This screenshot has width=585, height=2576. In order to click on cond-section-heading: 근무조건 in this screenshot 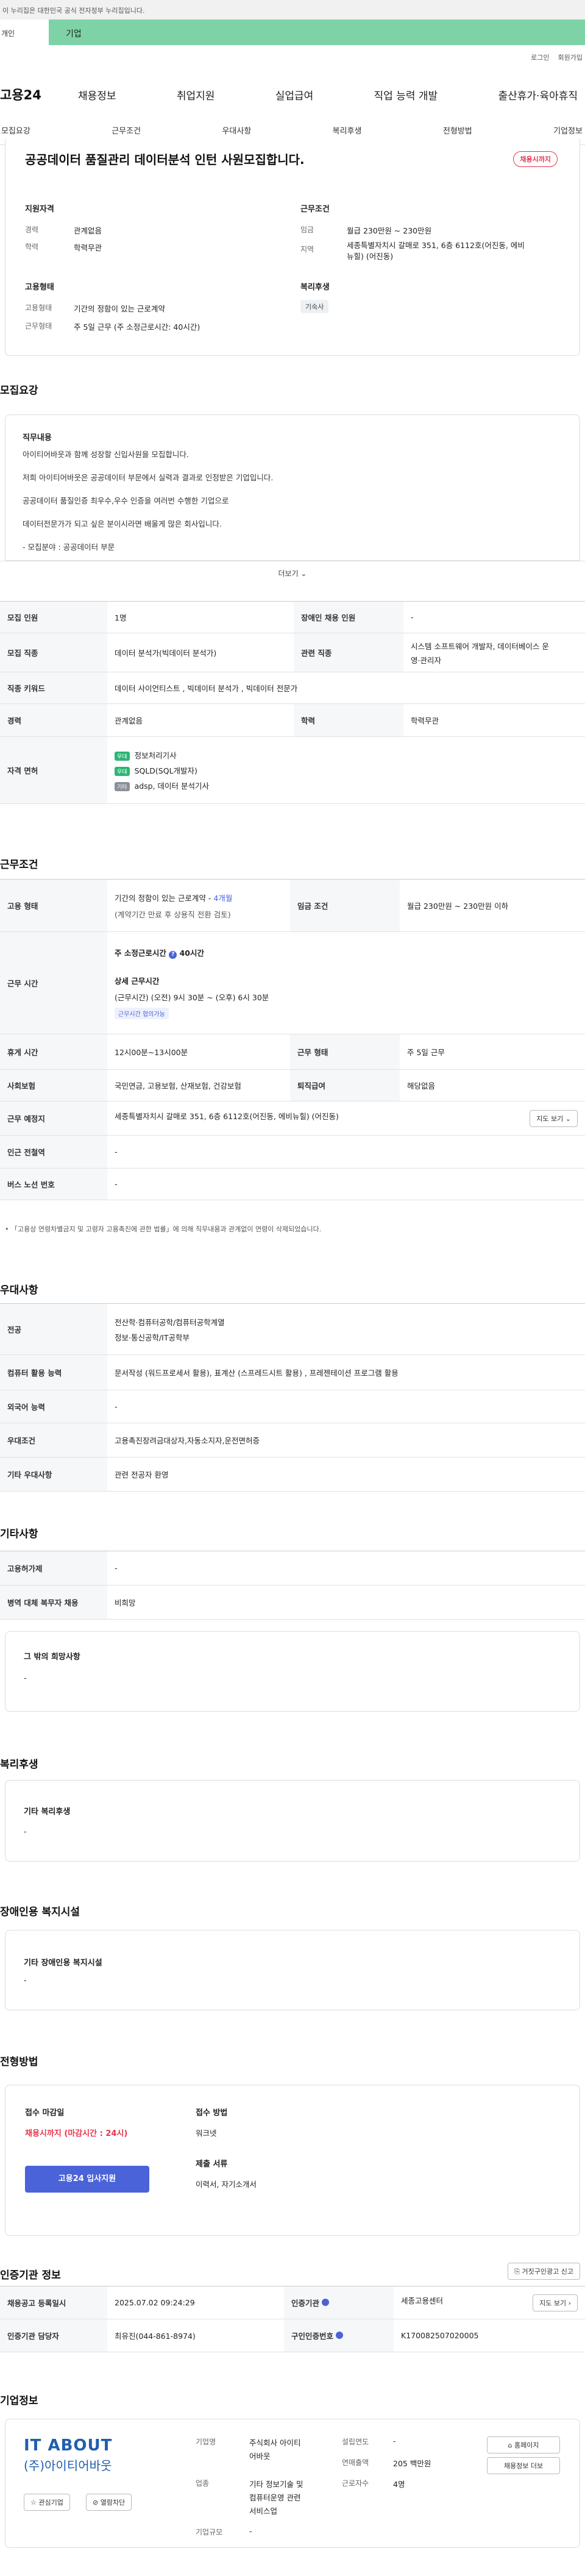, I will do `click(19, 865)`.